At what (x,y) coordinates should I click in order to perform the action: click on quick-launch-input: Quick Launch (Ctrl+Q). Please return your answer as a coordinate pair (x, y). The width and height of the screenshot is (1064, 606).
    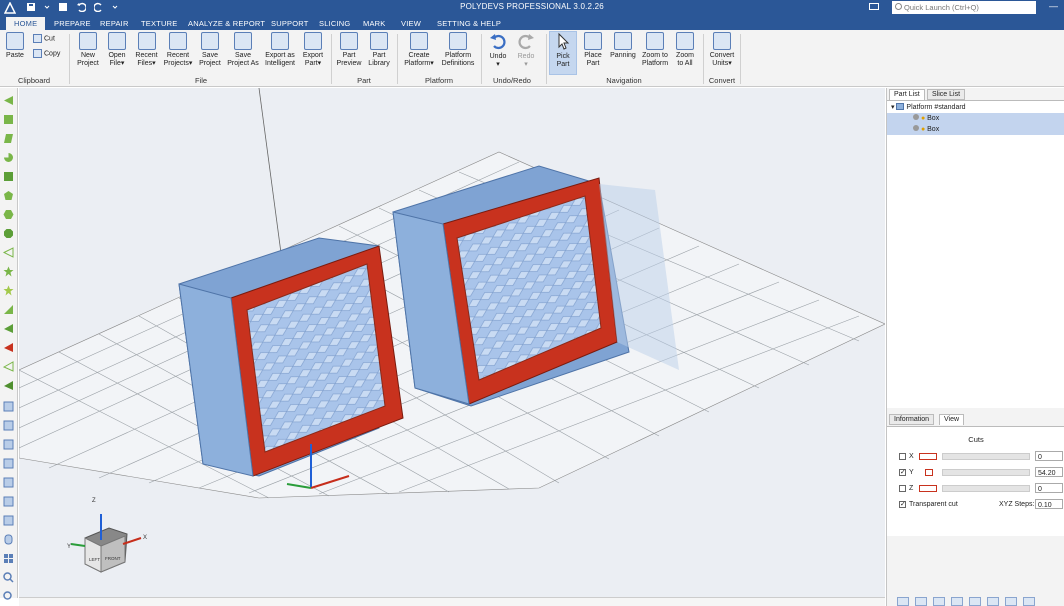
    Looking at the image, I should click on (964, 7).